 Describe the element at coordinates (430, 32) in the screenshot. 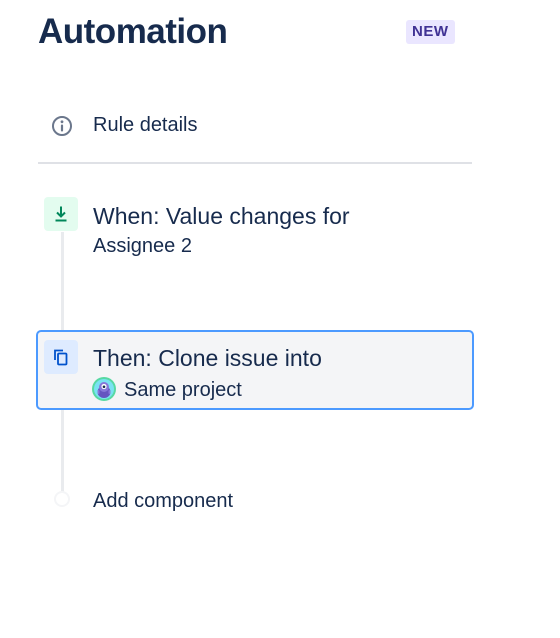

I see `new-badge: NEW` at that location.